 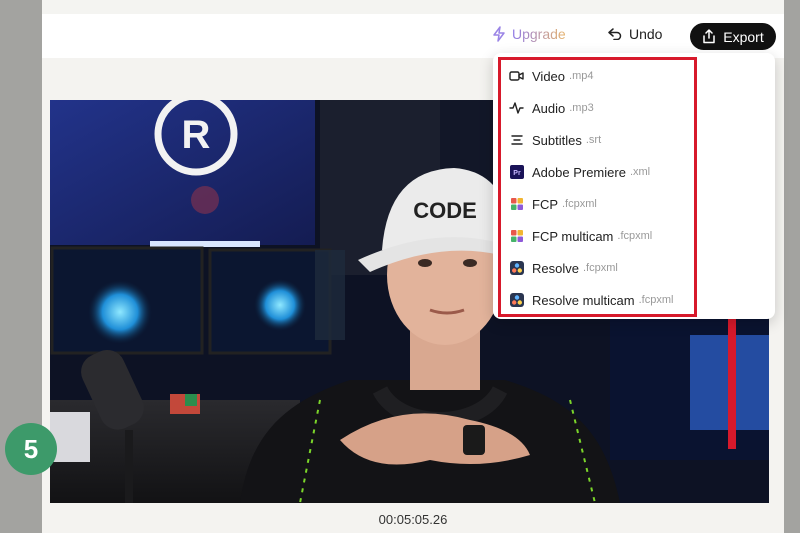 I want to click on cap-logo-text: CODE, so click(x=445, y=210).